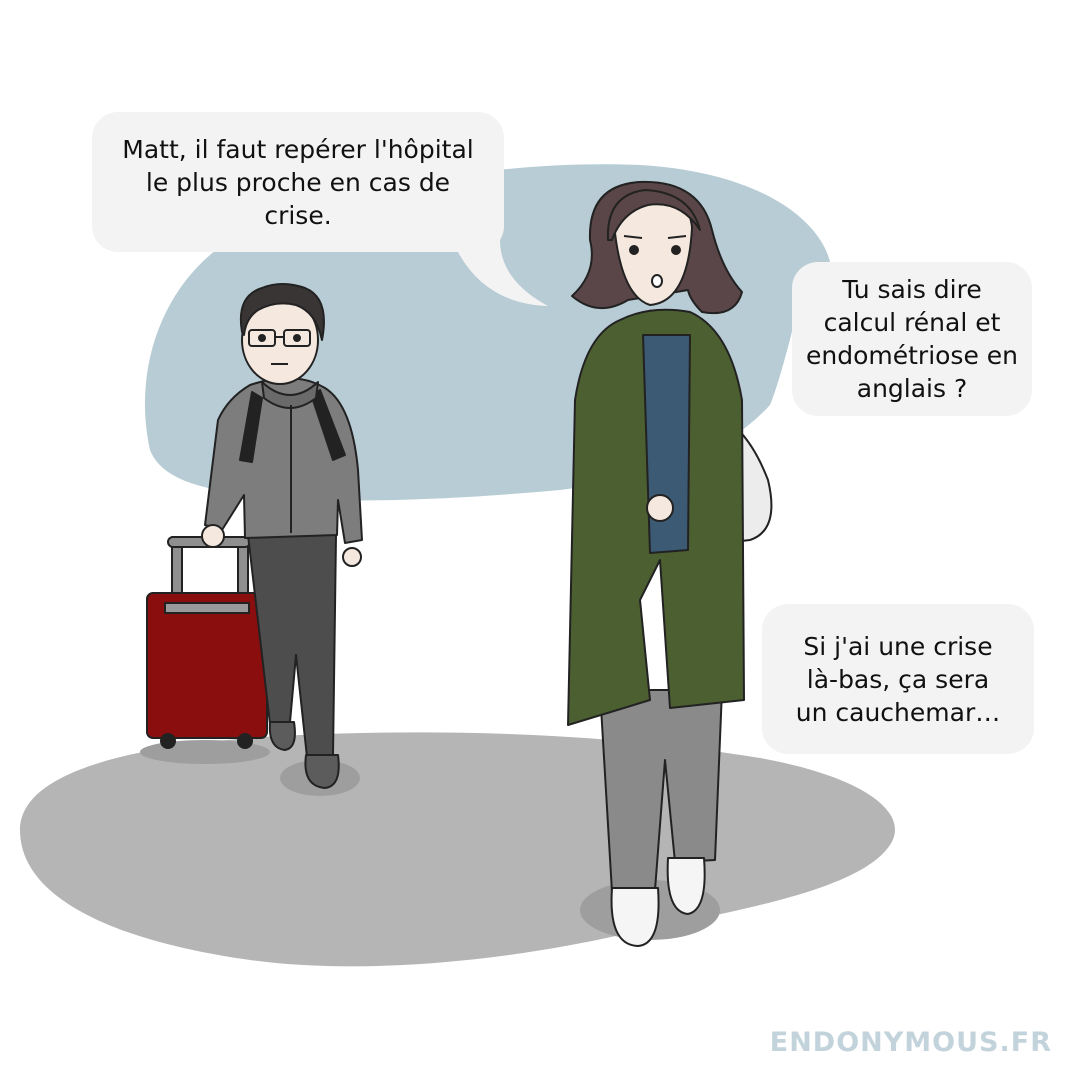  What do you see at coordinates (207, 642) in the screenshot?
I see `red-suitcase` at bounding box center [207, 642].